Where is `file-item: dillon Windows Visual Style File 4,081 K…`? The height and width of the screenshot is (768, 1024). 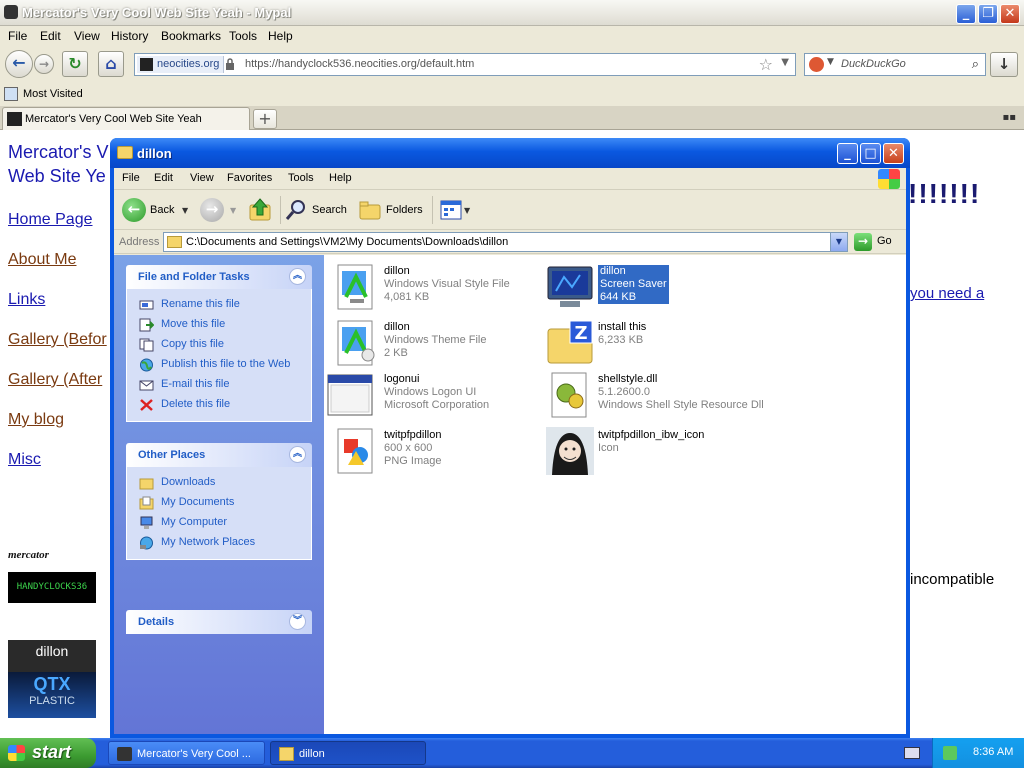 file-item: dillon Windows Visual Style File 4,081 K… is located at coordinates (437, 289).